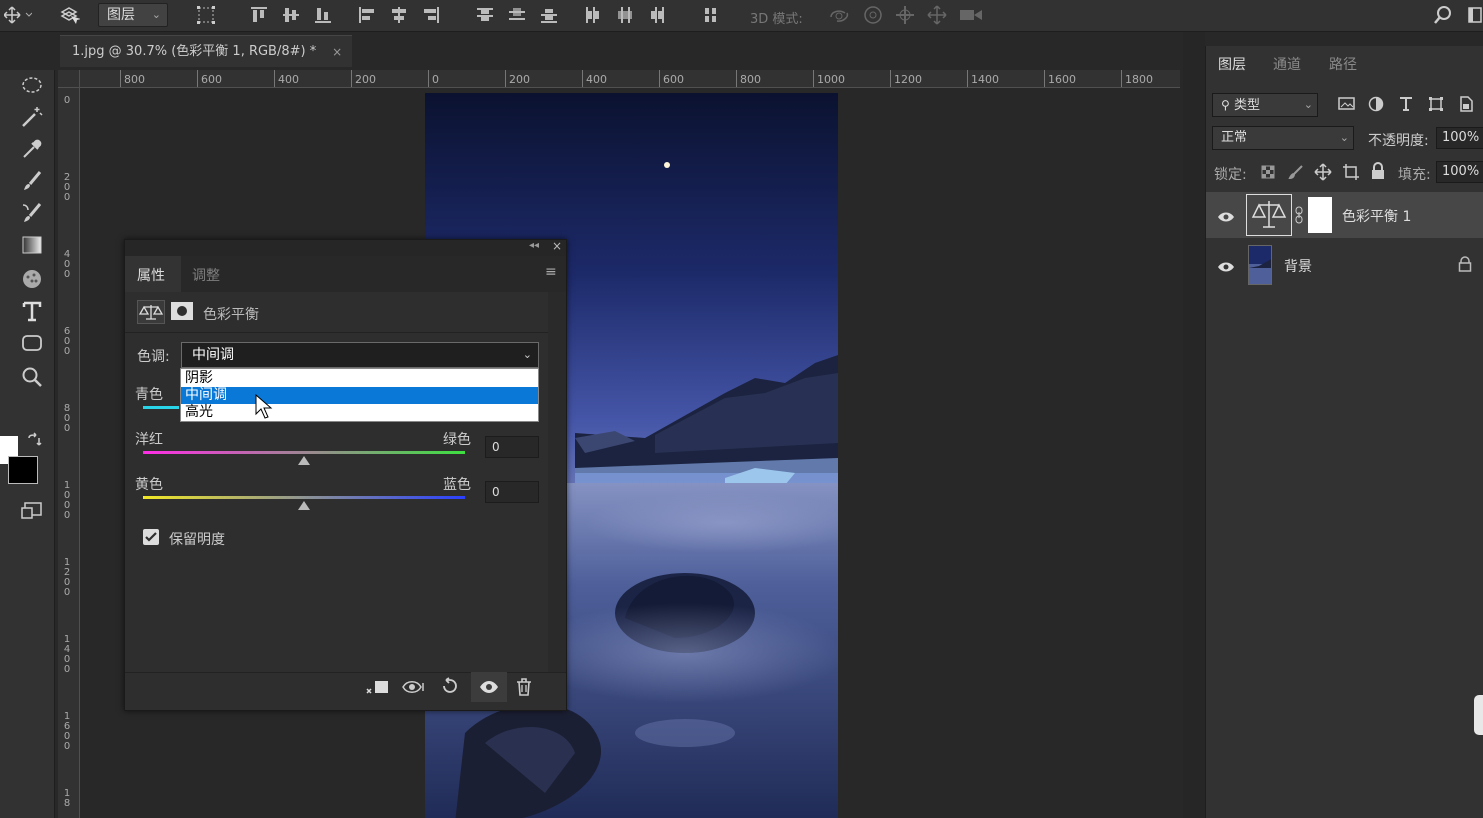 Image resolution: width=1483 pixels, height=818 pixels. Describe the element at coordinates (1459, 172) in the screenshot. I see `fill-input: 100%` at that location.